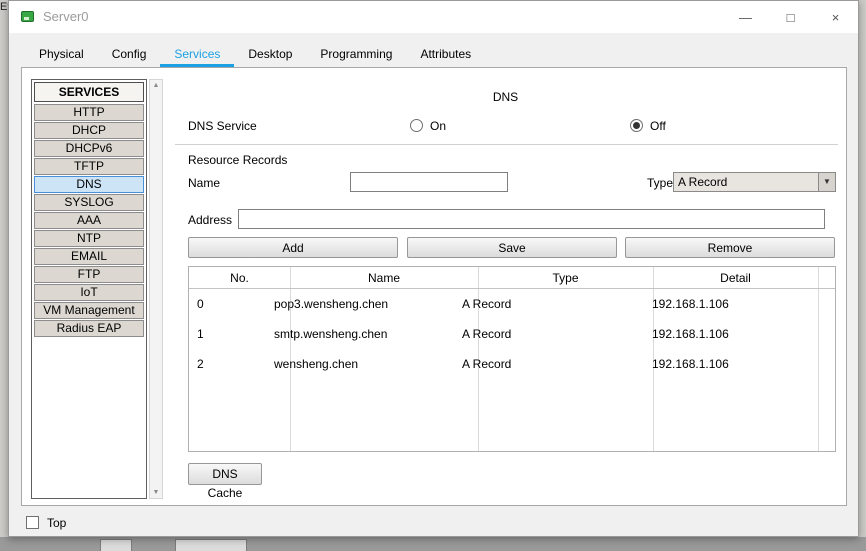  What do you see at coordinates (730, 247) in the screenshot?
I see `remove-button: Remove` at bounding box center [730, 247].